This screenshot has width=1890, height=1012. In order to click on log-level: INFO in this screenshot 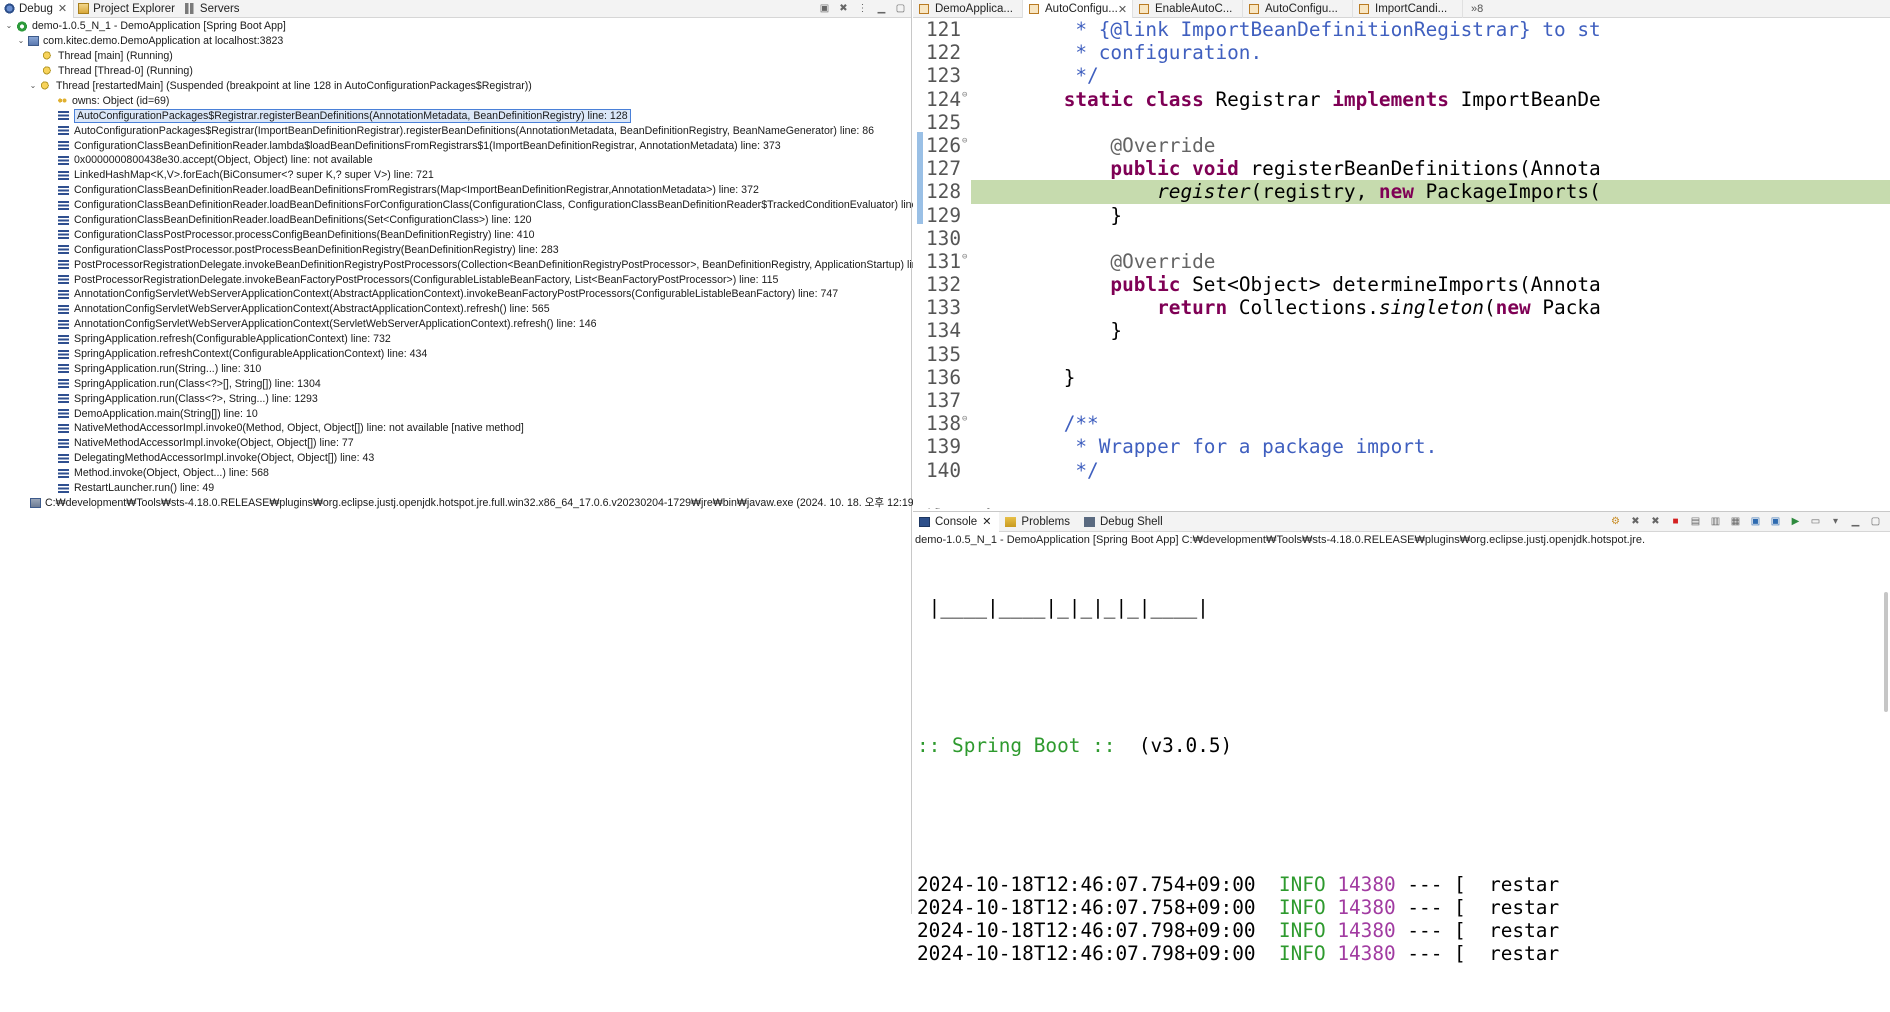, I will do `click(1302, 931)`.